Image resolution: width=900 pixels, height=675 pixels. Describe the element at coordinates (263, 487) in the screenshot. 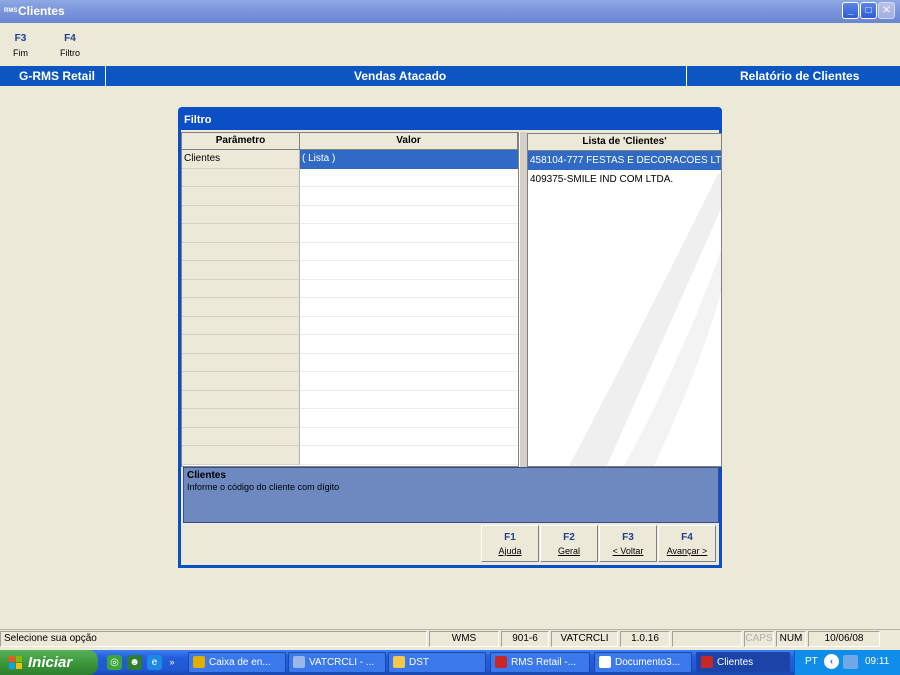

I see `help-text: Informe o código do cliente com dígito` at that location.